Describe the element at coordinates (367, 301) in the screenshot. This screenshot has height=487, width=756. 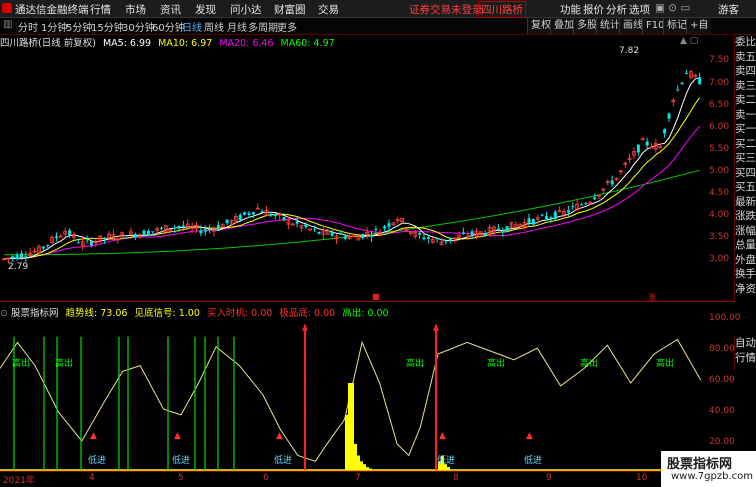
I see `pane-divider` at that location.